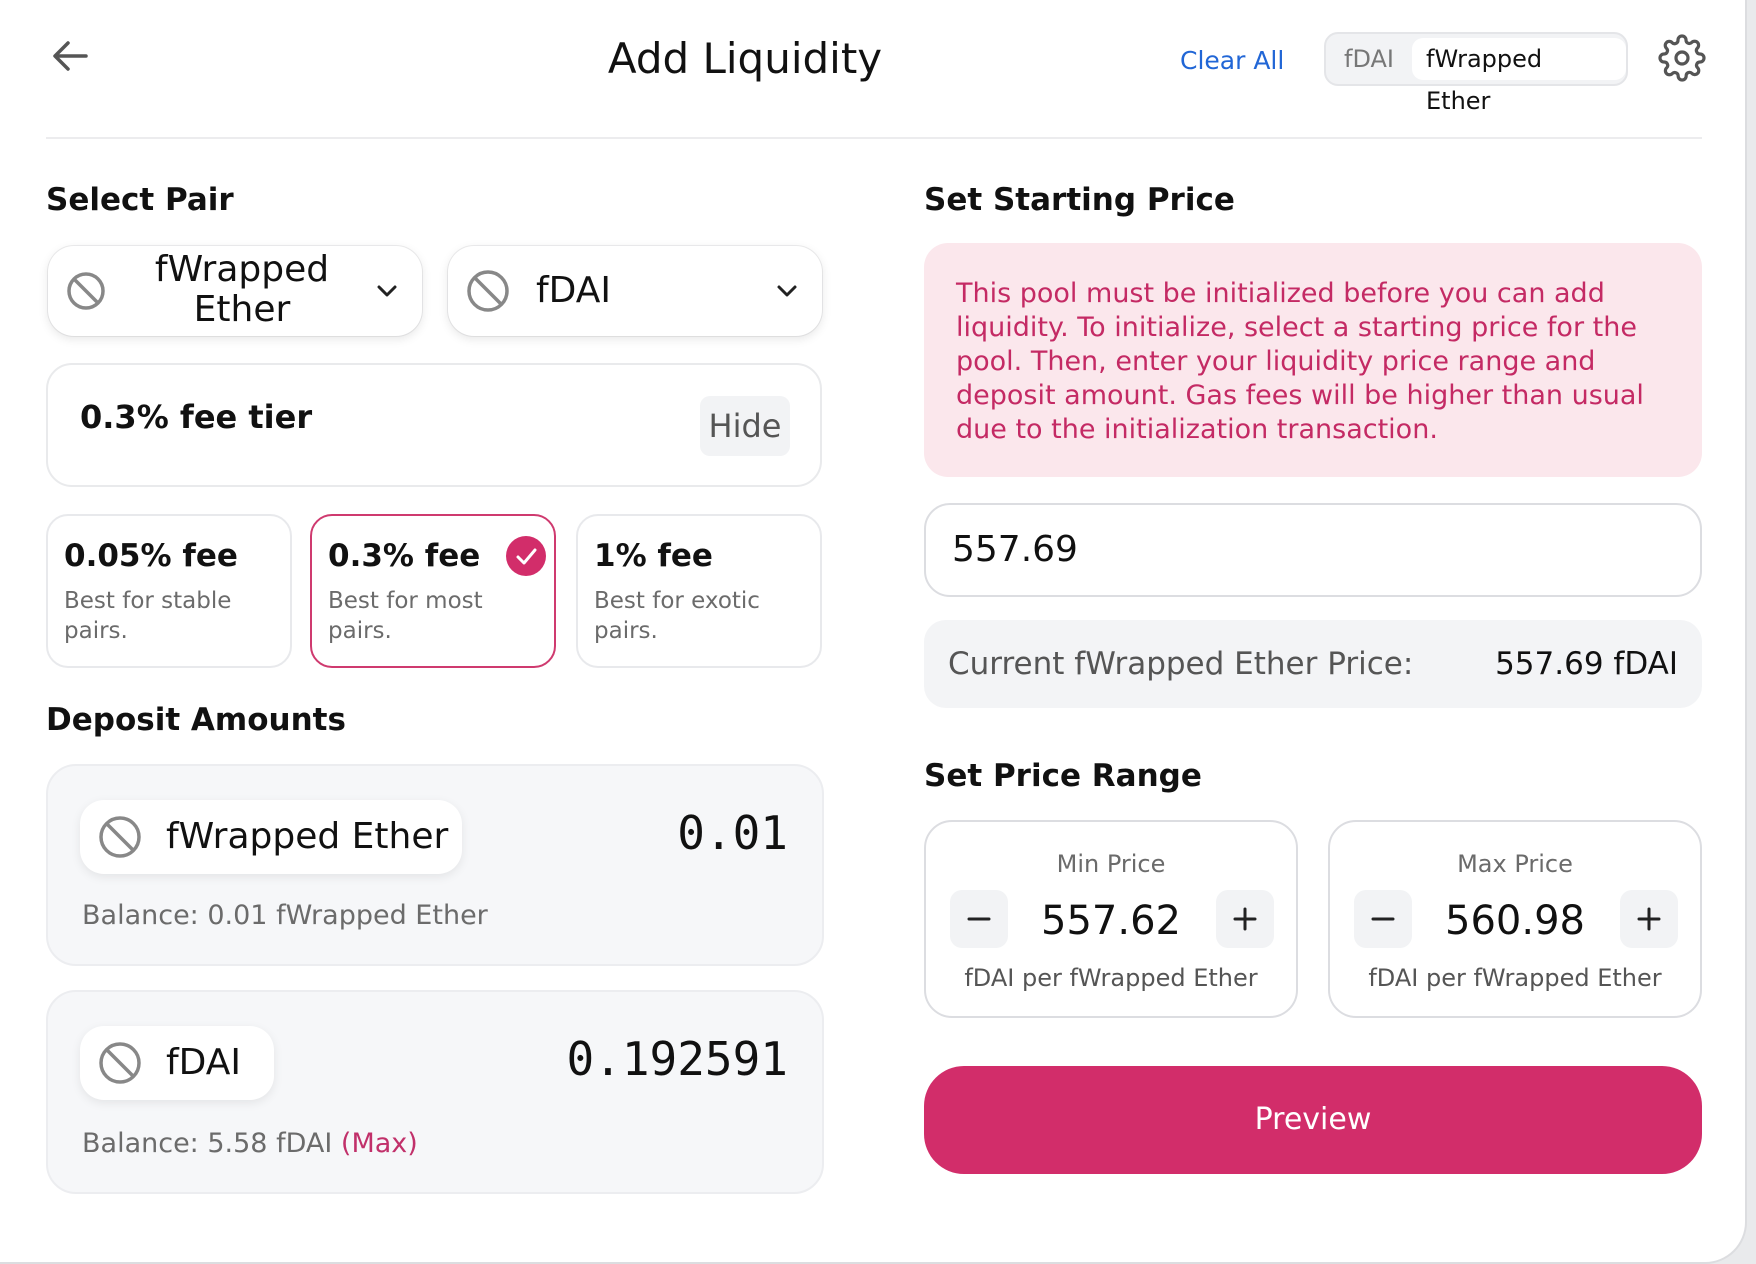 The image size is (1756, 1264). What do you see at coordinates (526, 556) in the screenshot?
I see `check-icon` at bounding box center [526, 556].